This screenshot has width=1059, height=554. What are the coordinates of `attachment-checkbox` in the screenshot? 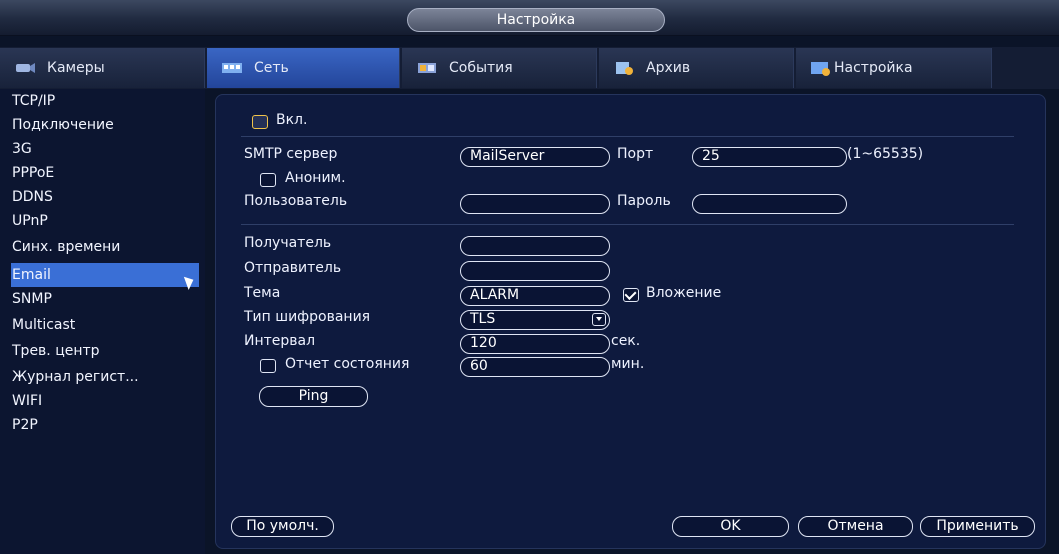 It's located at (631, 295).